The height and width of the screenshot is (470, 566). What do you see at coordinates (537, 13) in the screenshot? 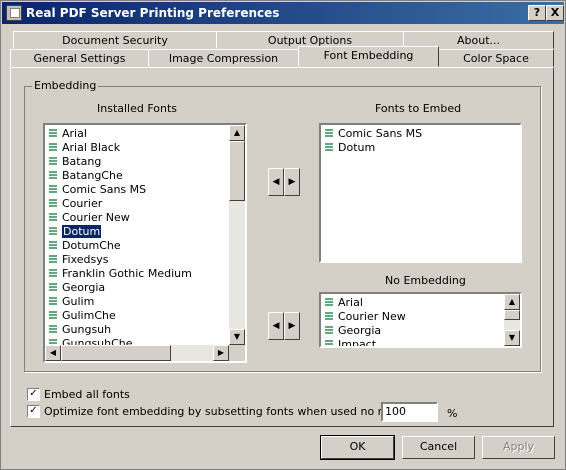
I see `help-button: ?` at bounding box center [537, 13].